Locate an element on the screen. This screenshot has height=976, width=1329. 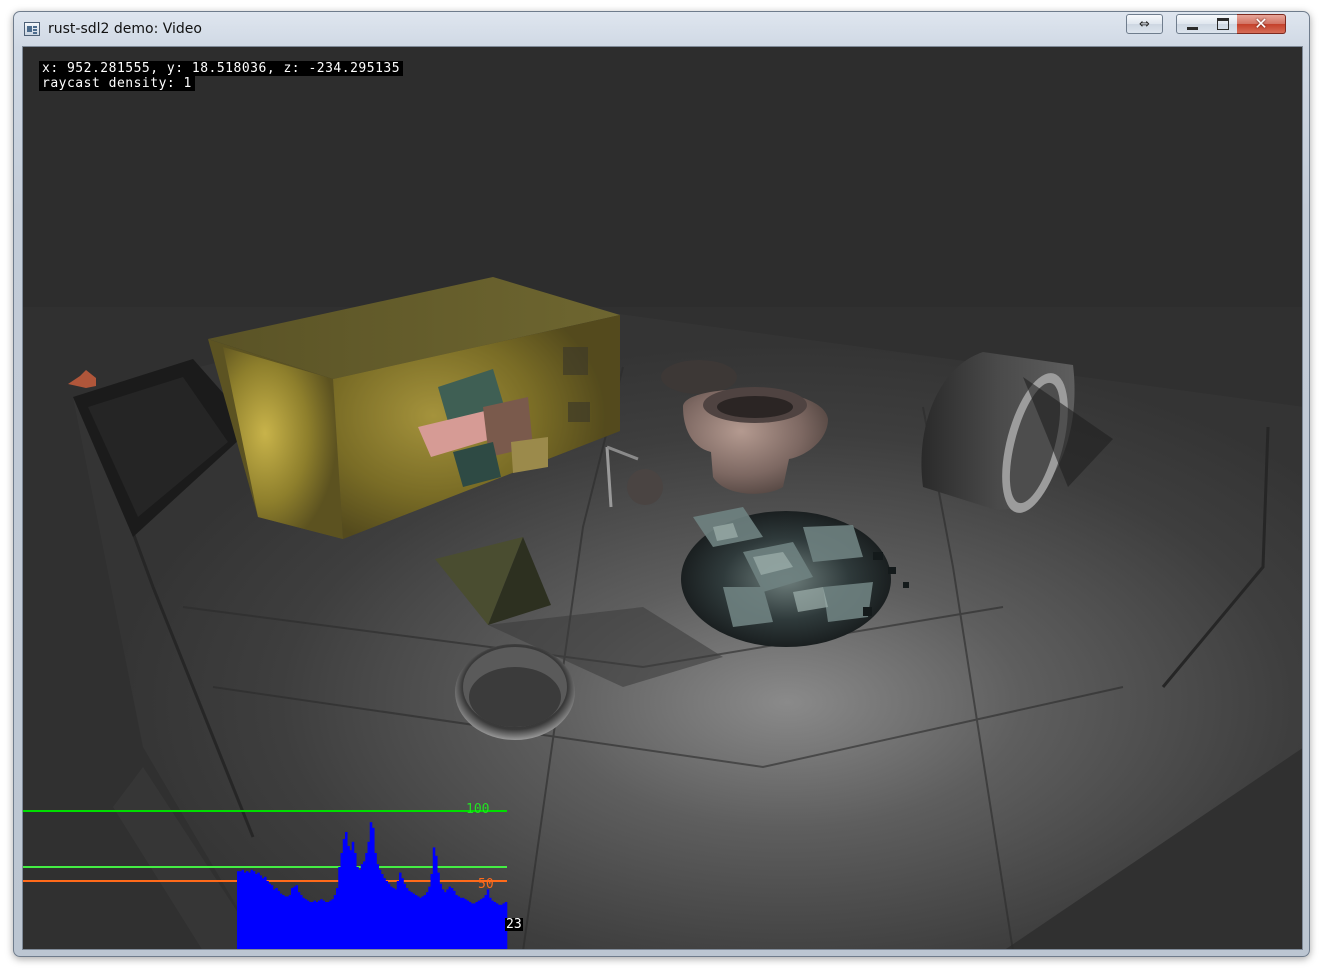
raycast-density-readout: raycast density: 1 is located at coordinates (117, 83).